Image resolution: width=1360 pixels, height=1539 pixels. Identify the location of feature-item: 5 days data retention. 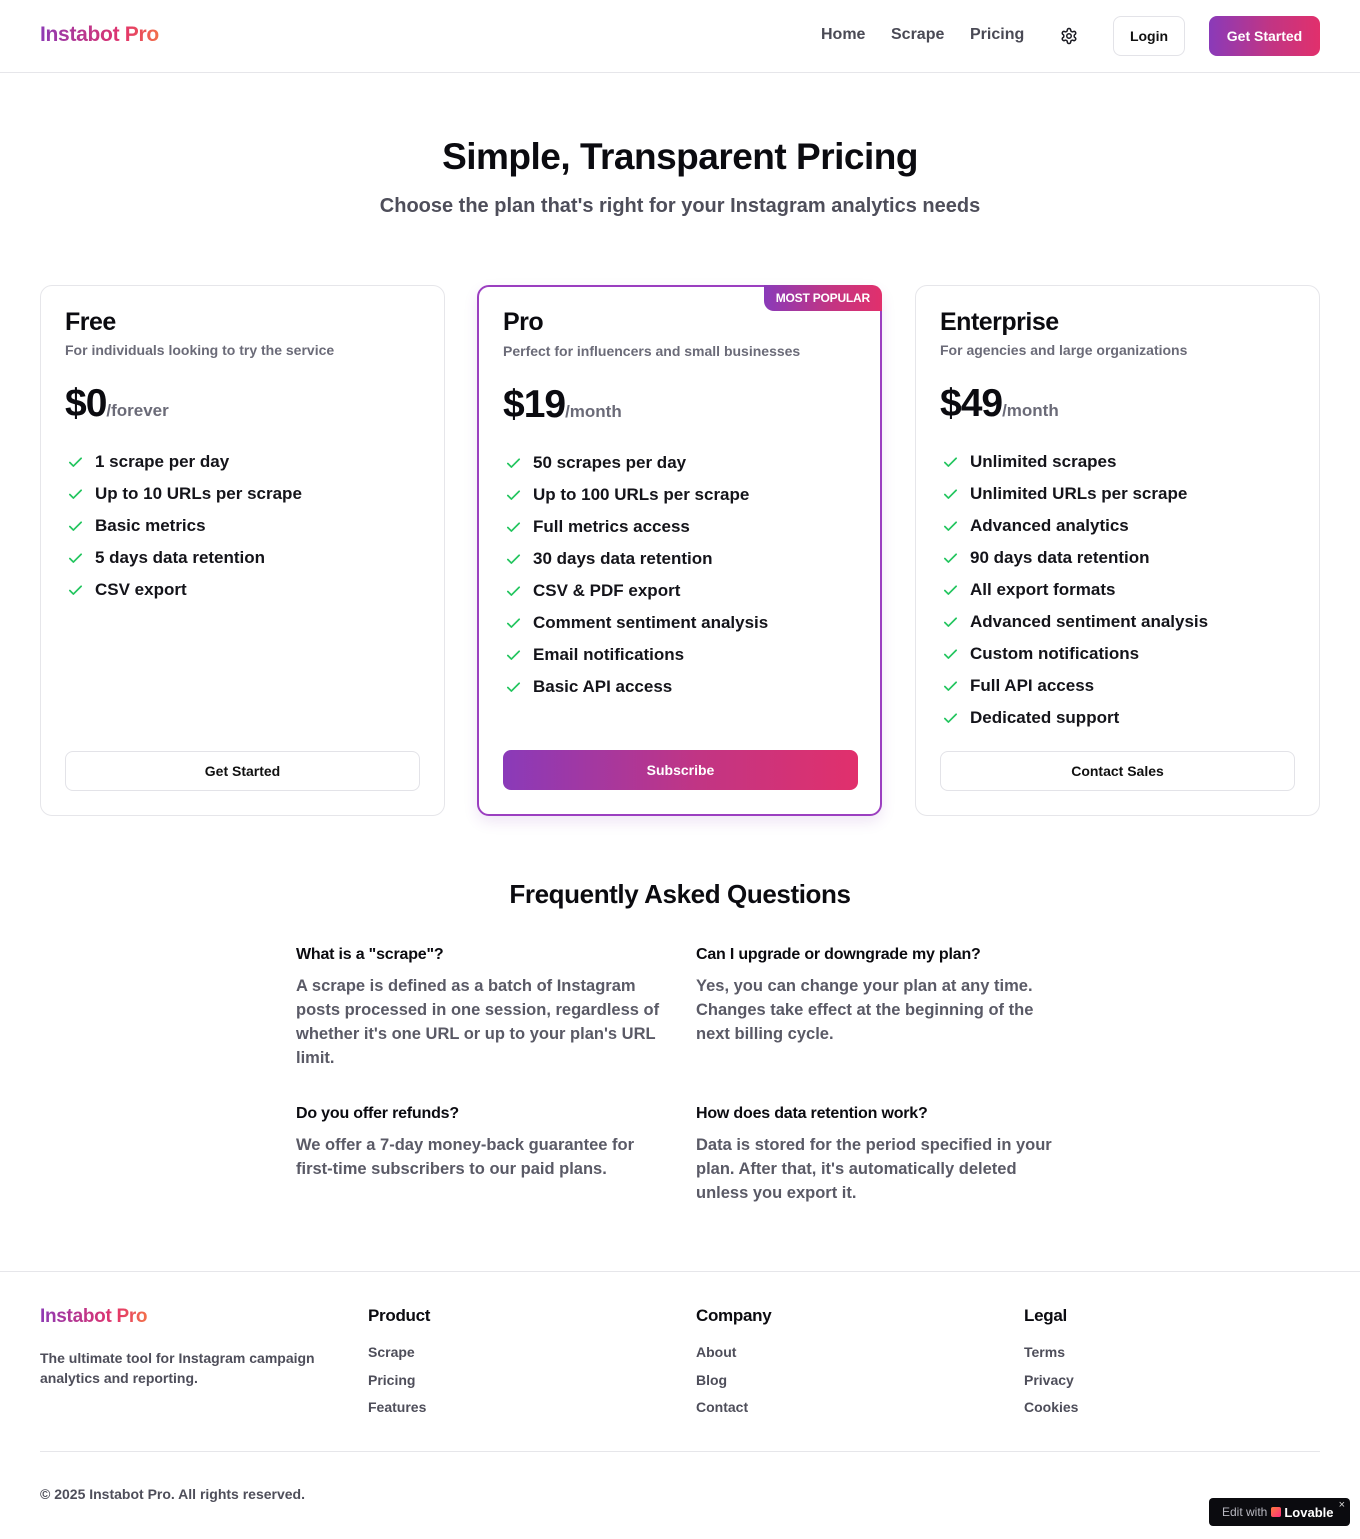
(183, 558).